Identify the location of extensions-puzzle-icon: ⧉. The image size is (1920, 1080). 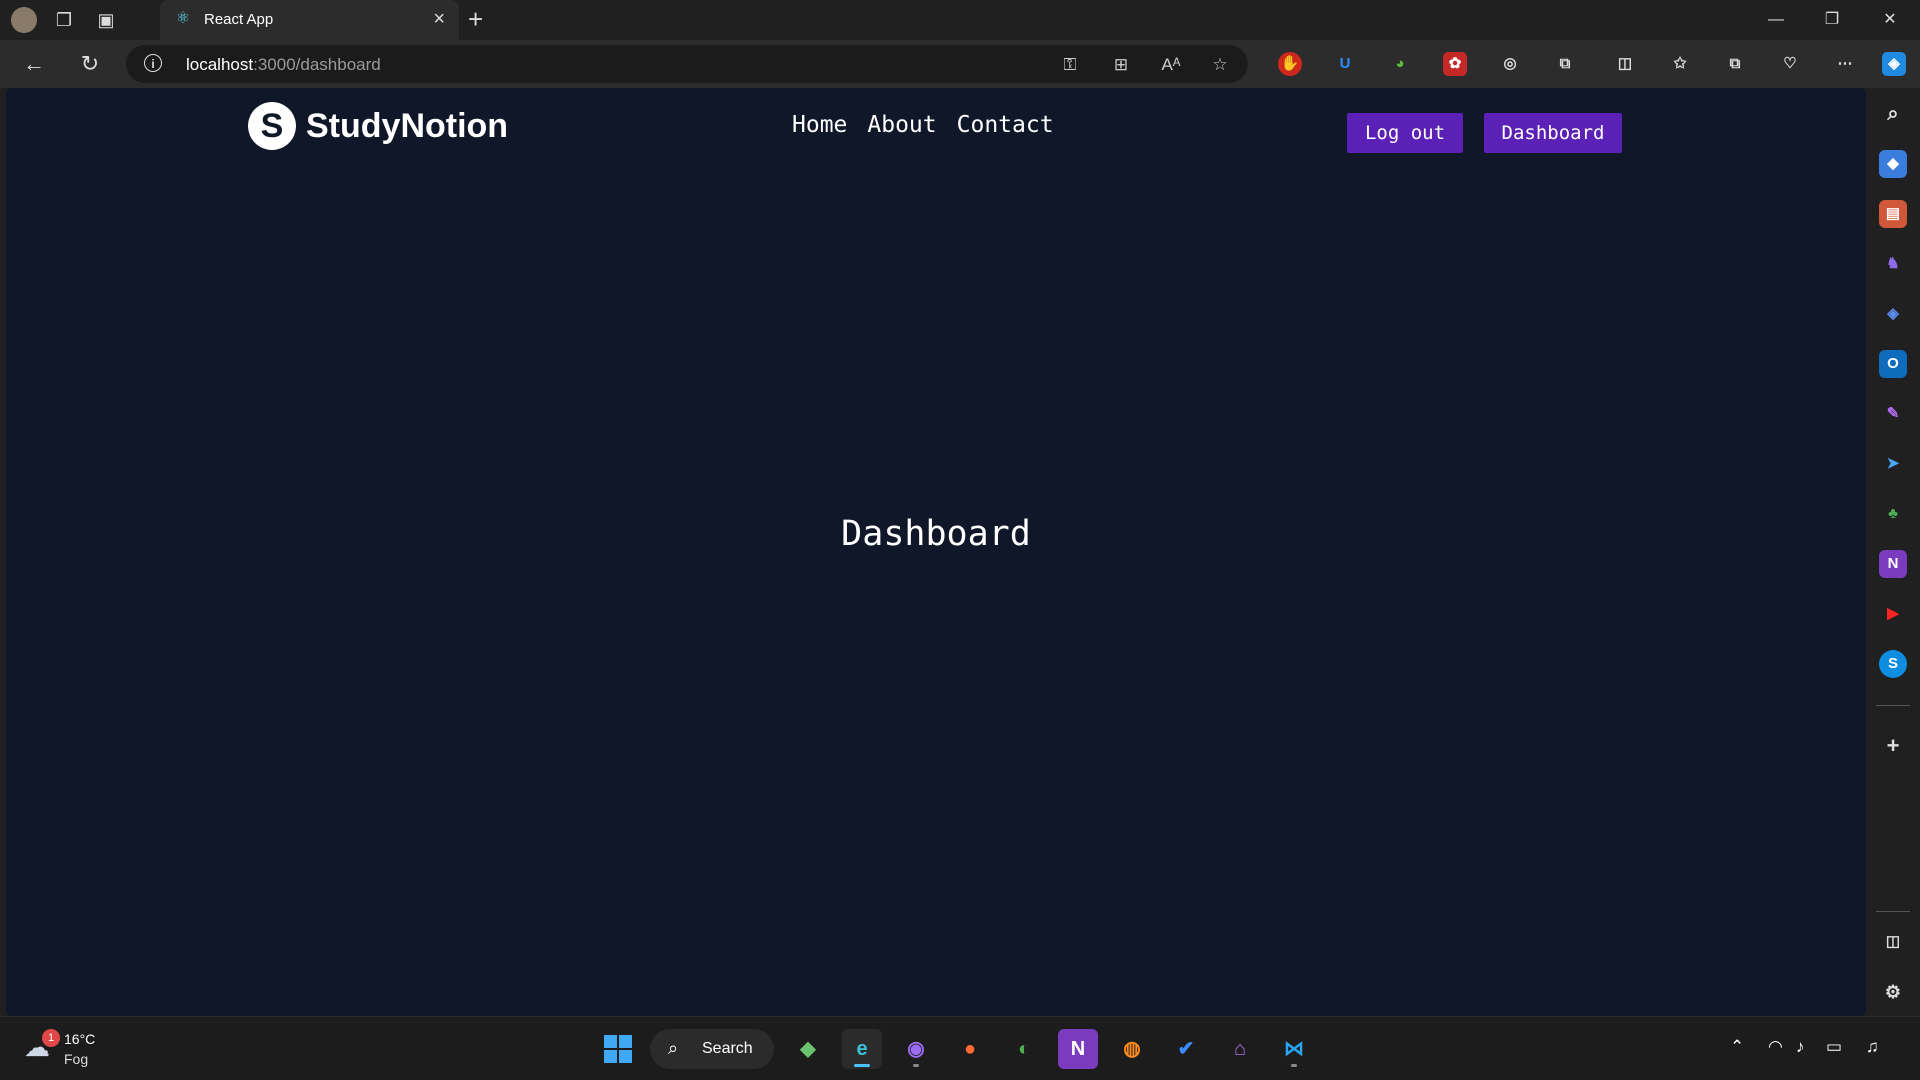
(1565, 64).